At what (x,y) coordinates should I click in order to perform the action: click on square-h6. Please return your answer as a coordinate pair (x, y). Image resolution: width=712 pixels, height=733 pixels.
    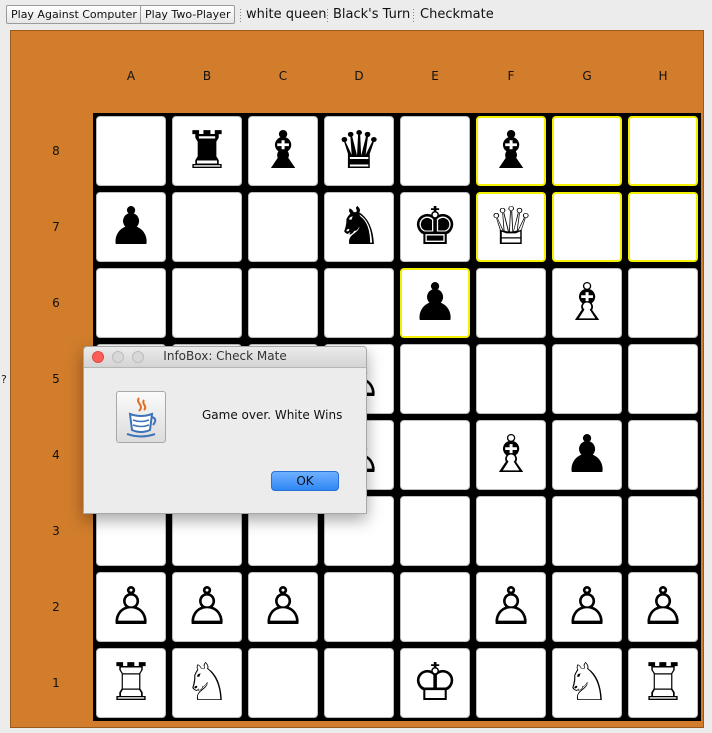
    Looking at the image, I should click on (663, 303).